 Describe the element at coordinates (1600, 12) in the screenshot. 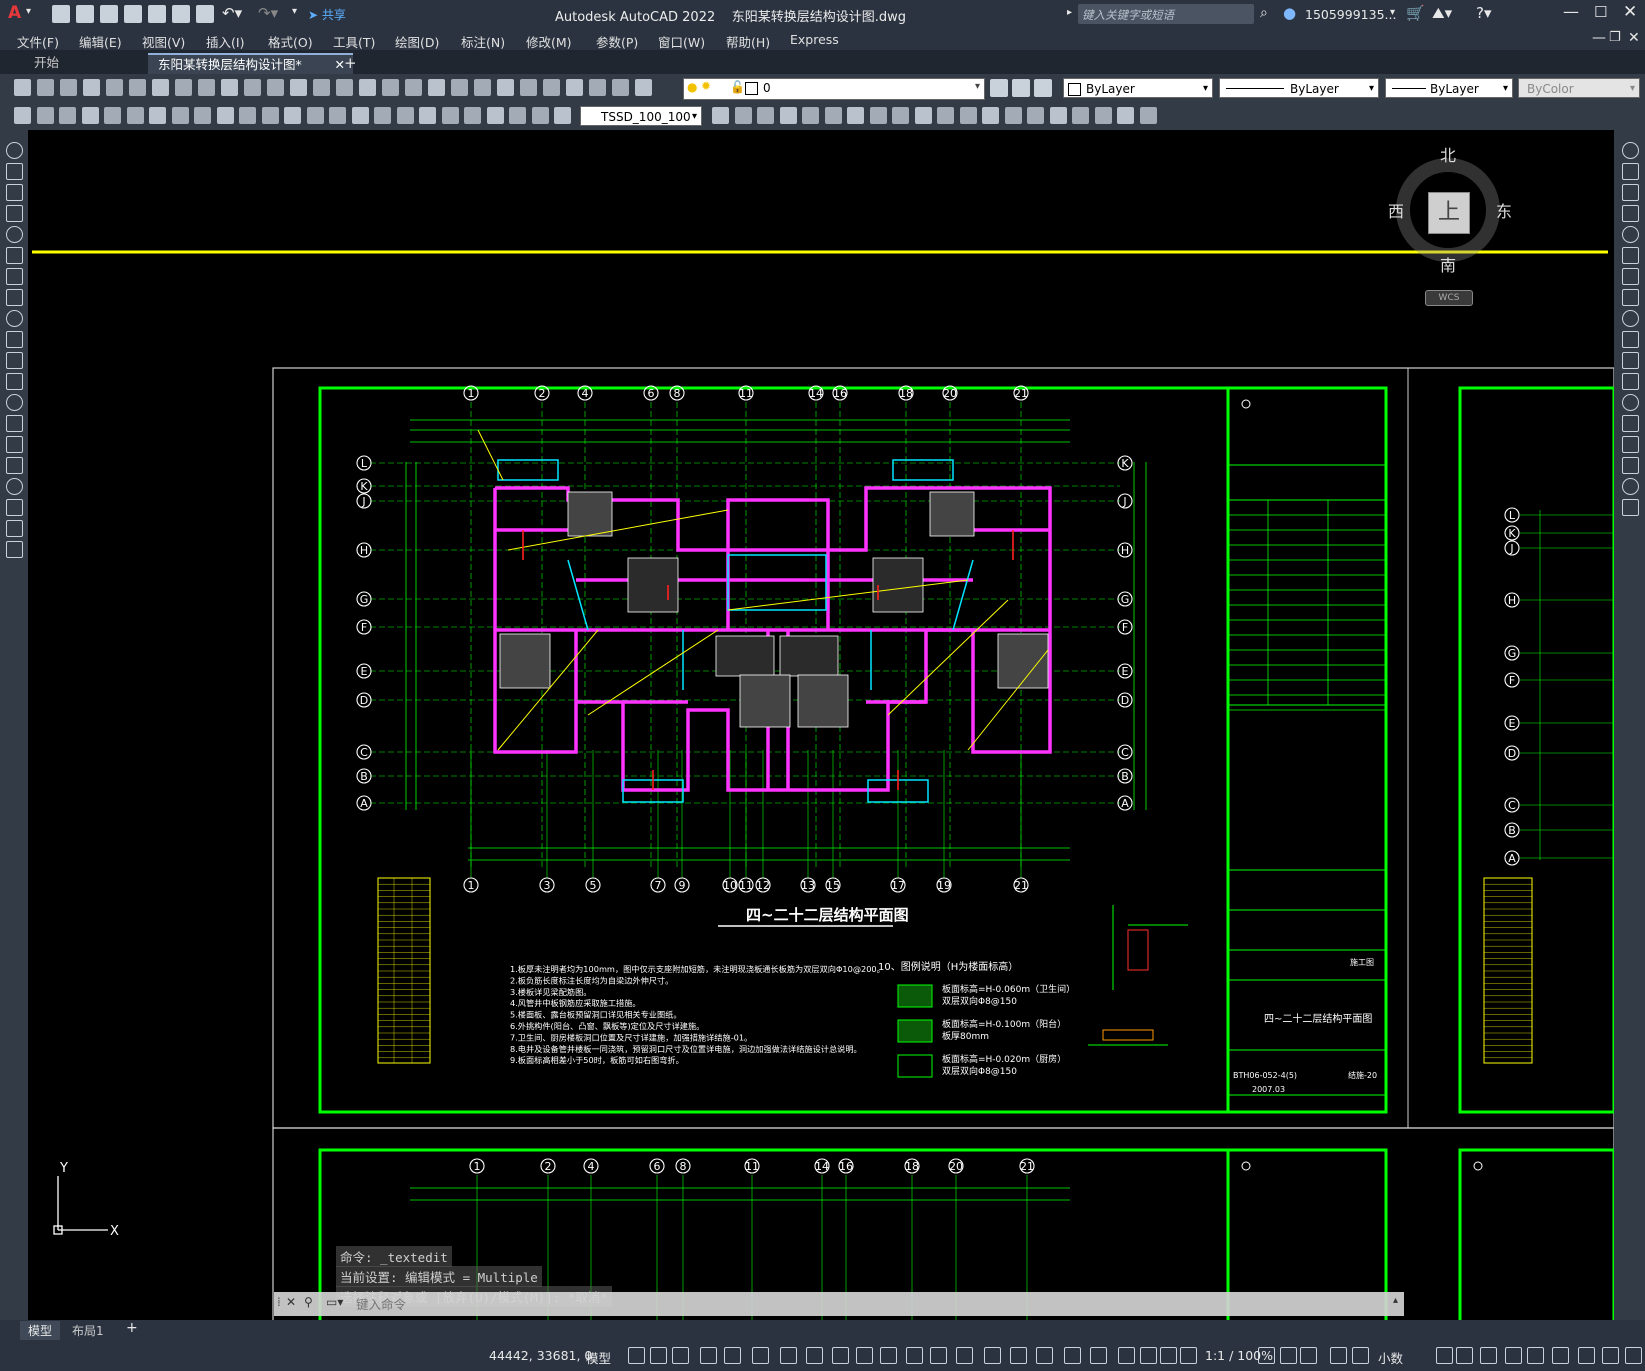

I see `maximize-button: ☐` at that location.